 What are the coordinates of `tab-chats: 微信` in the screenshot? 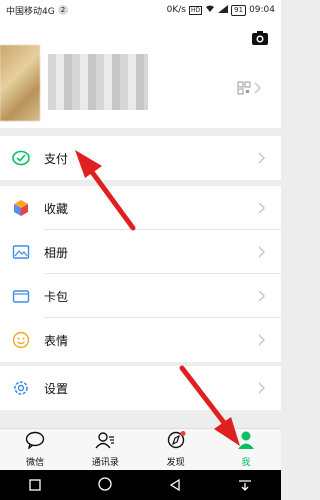 It's located at (35, 449).